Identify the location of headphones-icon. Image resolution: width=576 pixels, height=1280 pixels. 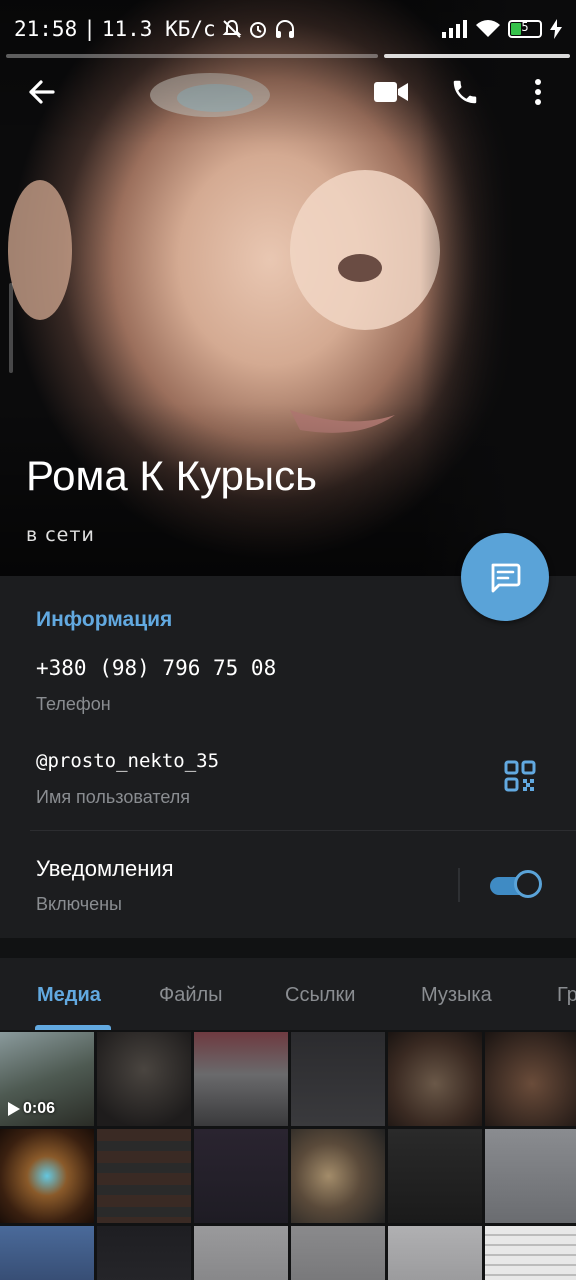
(284, 29).